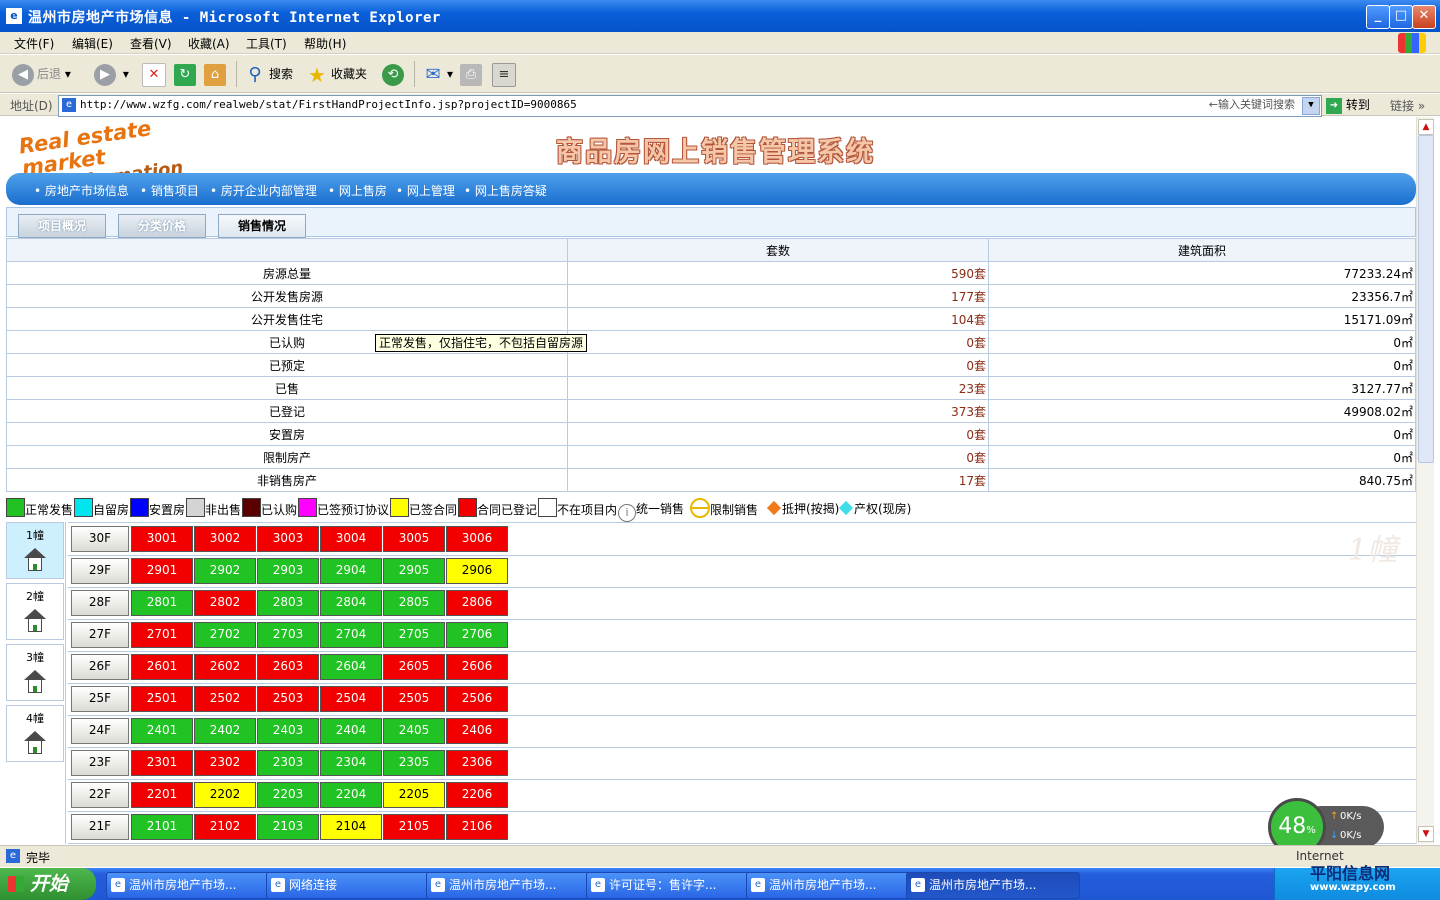 This screenshot has height=900, width=1440. What do you see at coordinates (1426, 299) in the screenshot?
I see `scroll-thumb` at bounding box center [1426, 299].